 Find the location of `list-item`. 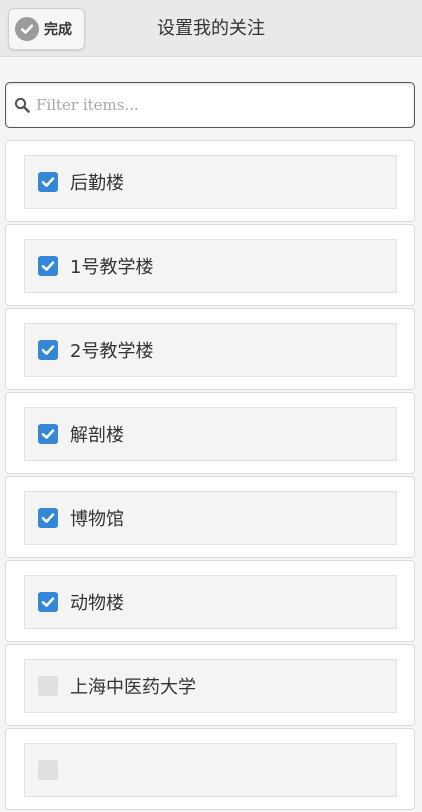

list-item is located at coordinates (210, 769).